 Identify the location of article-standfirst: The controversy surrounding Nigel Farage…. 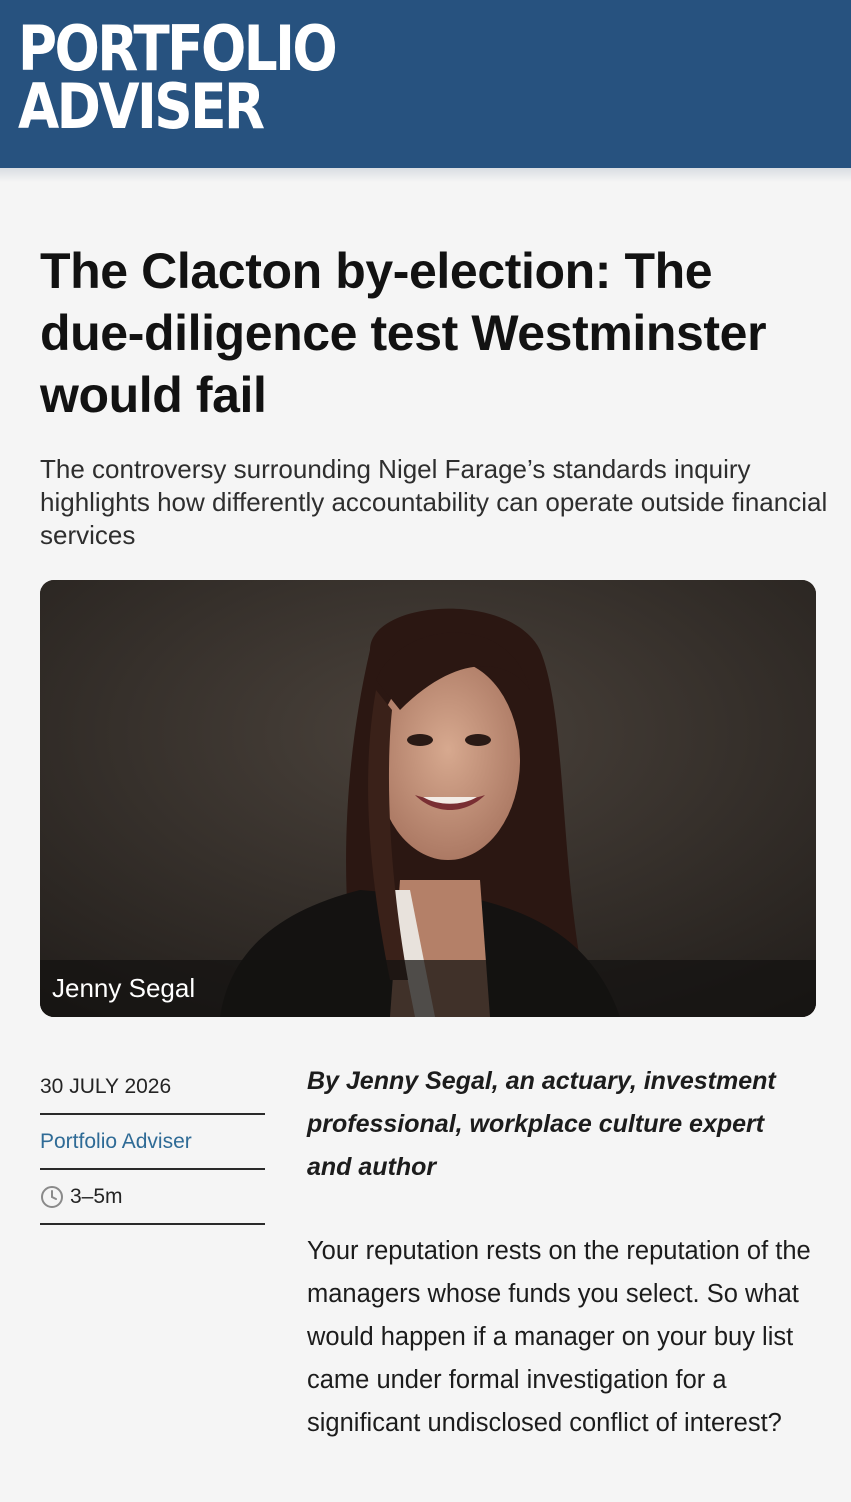
(434, 502).